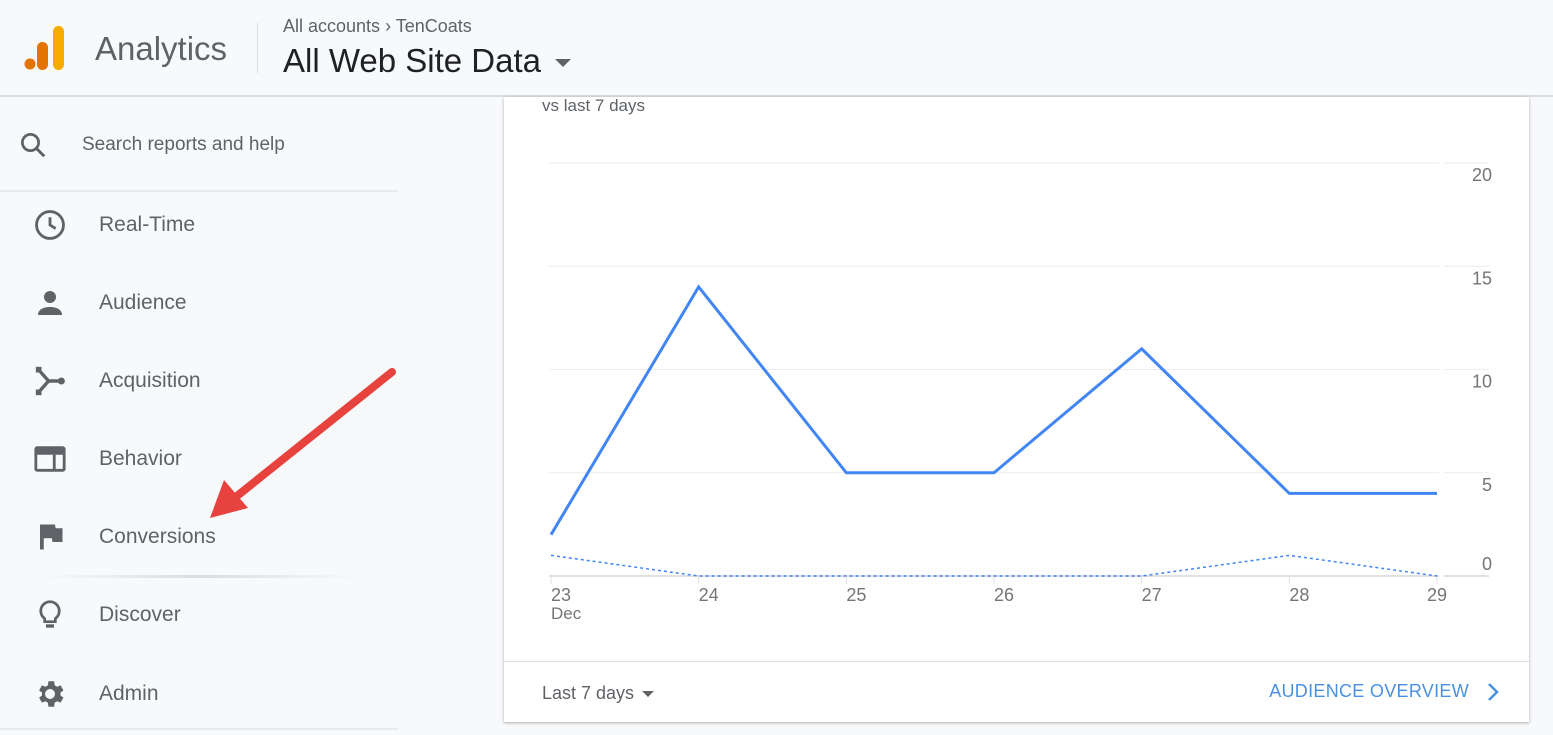 The width and height of the screenshot is (1553, 735). Describe the element at coordinates (147, 224) in the screenshot. I see `sidebar-item-label: Real-Time` at that location.